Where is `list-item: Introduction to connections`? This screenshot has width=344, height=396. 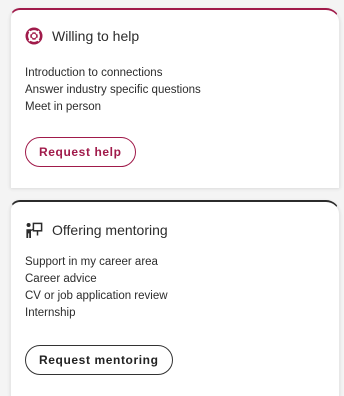
list-item: Introduction to connections is located at coordinates (94, 73).